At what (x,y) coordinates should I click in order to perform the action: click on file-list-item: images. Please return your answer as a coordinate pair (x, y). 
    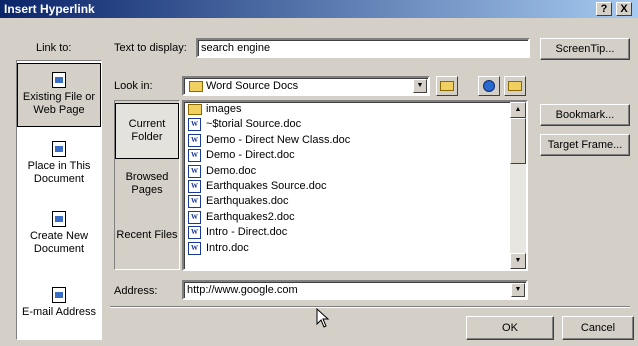
    Looking at the image, I should click on (355, 109).